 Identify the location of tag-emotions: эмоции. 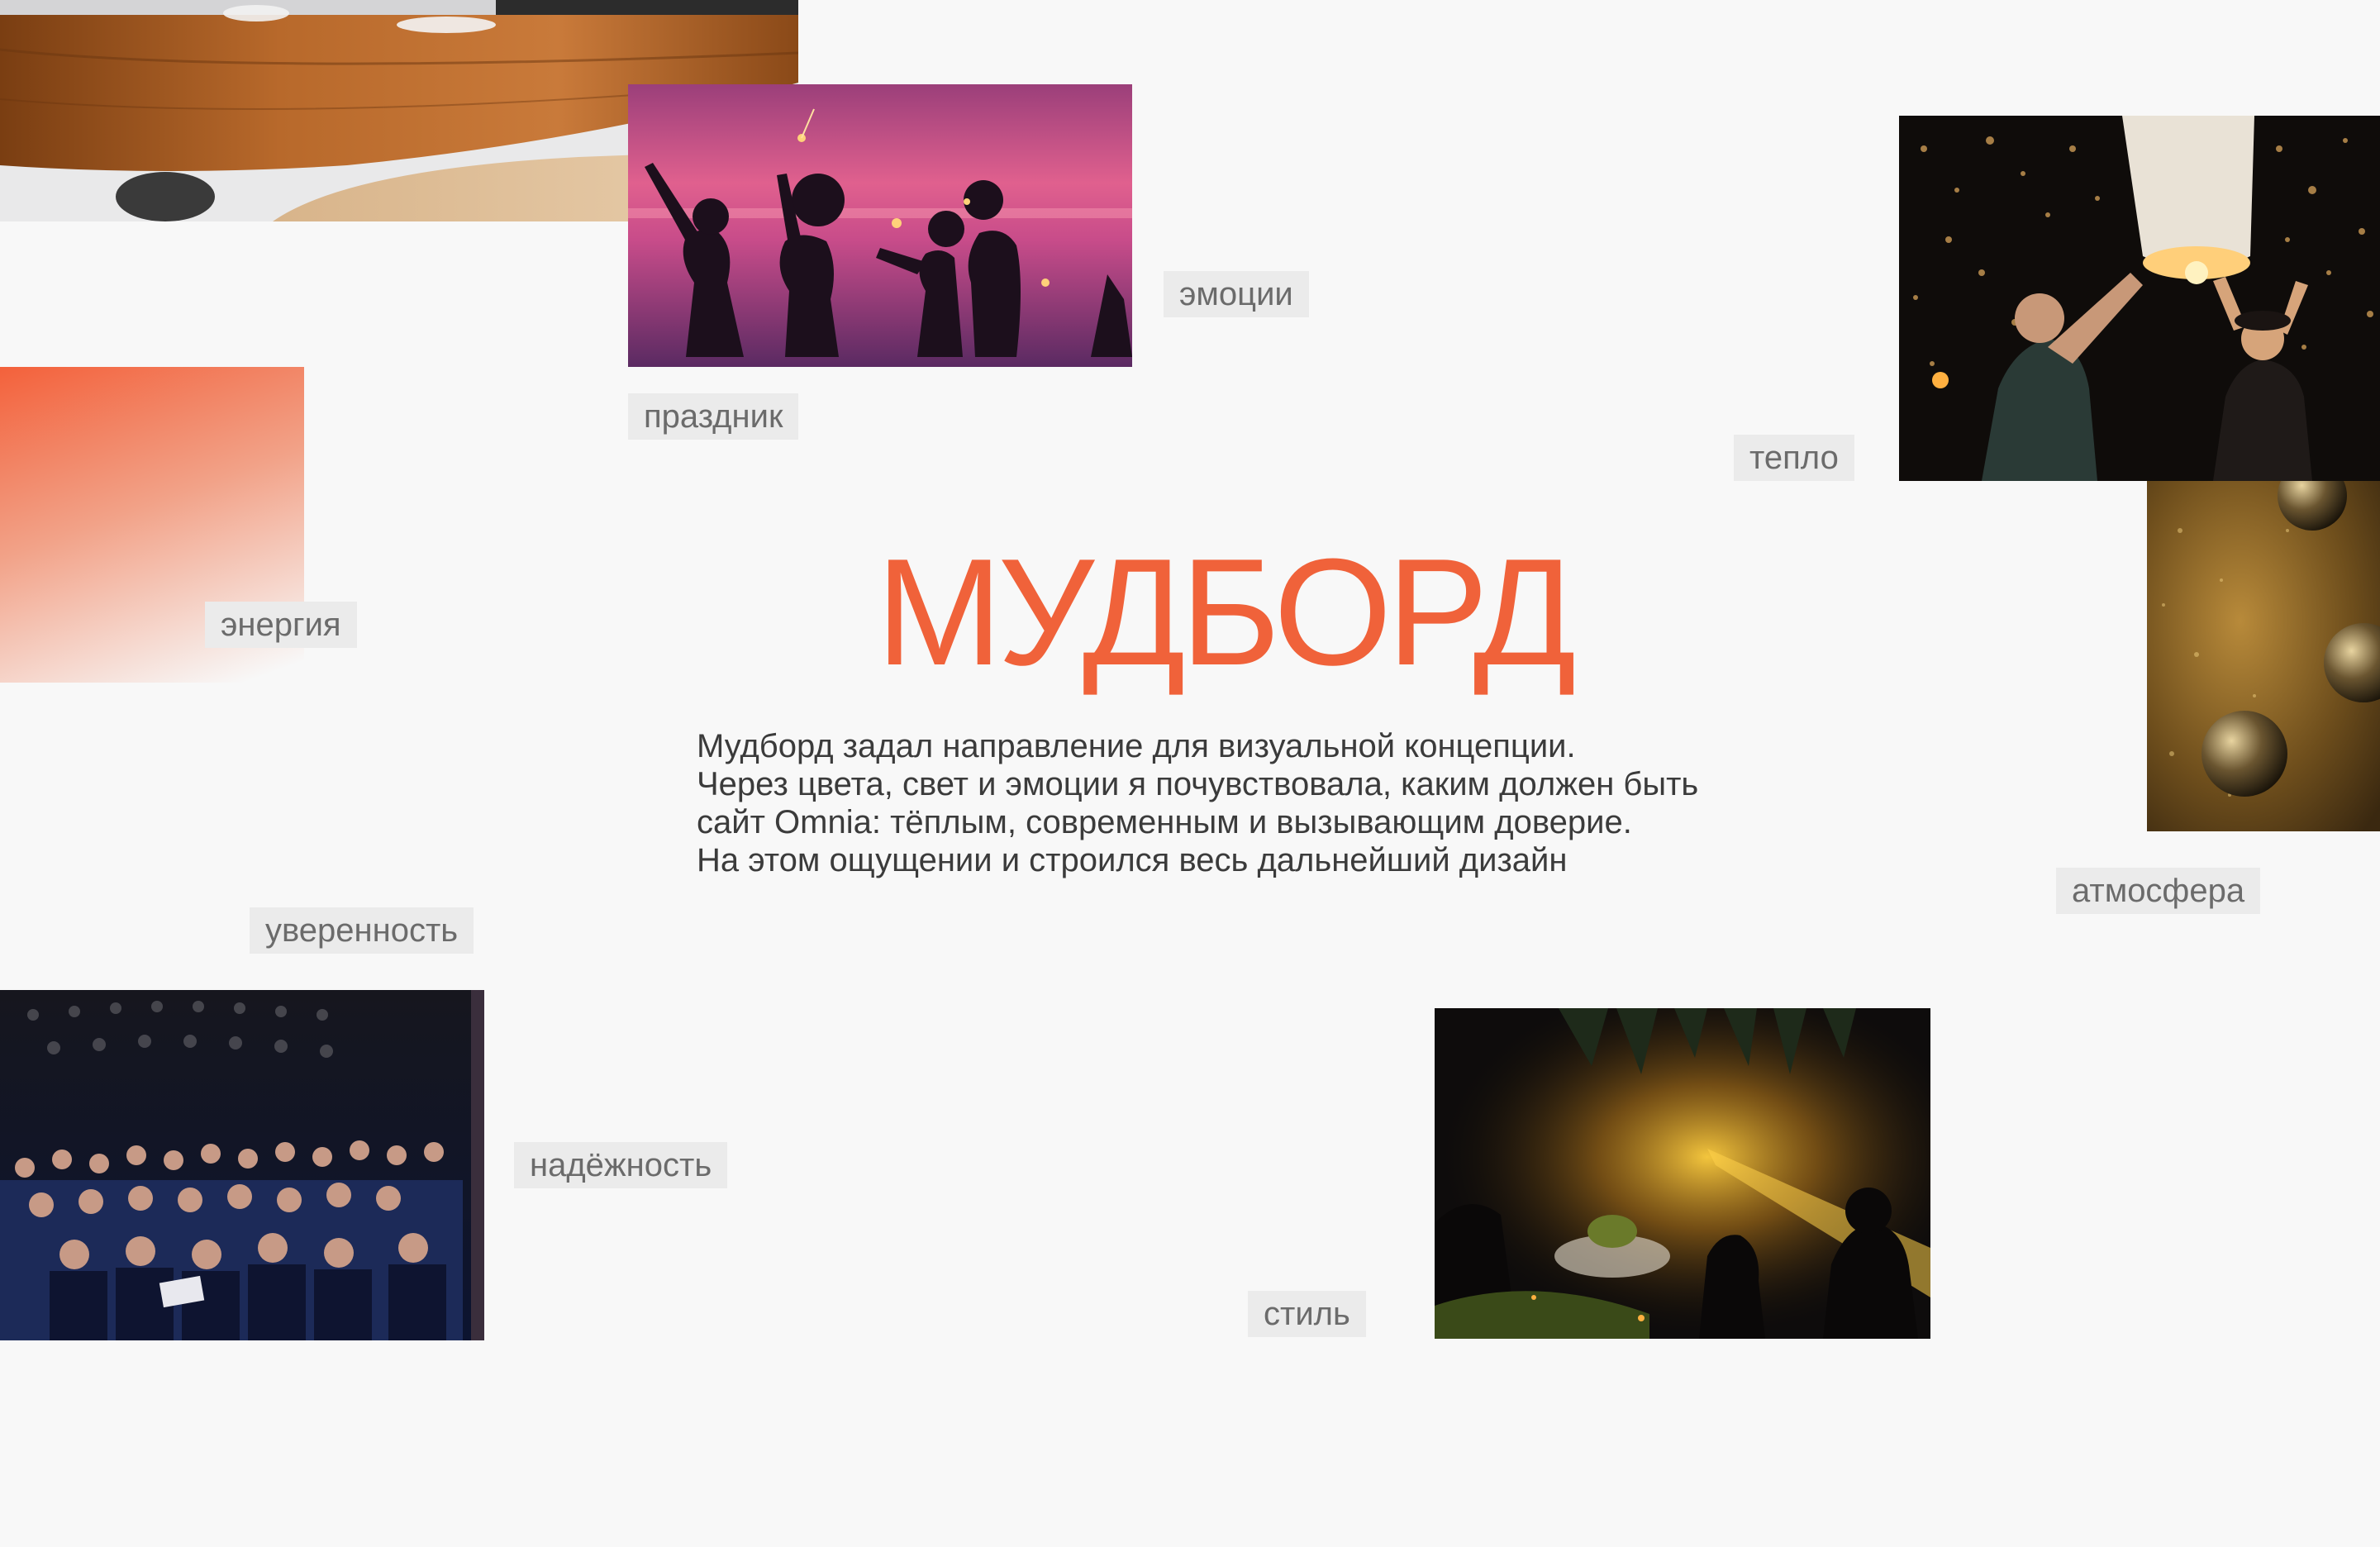
(1236, 294).